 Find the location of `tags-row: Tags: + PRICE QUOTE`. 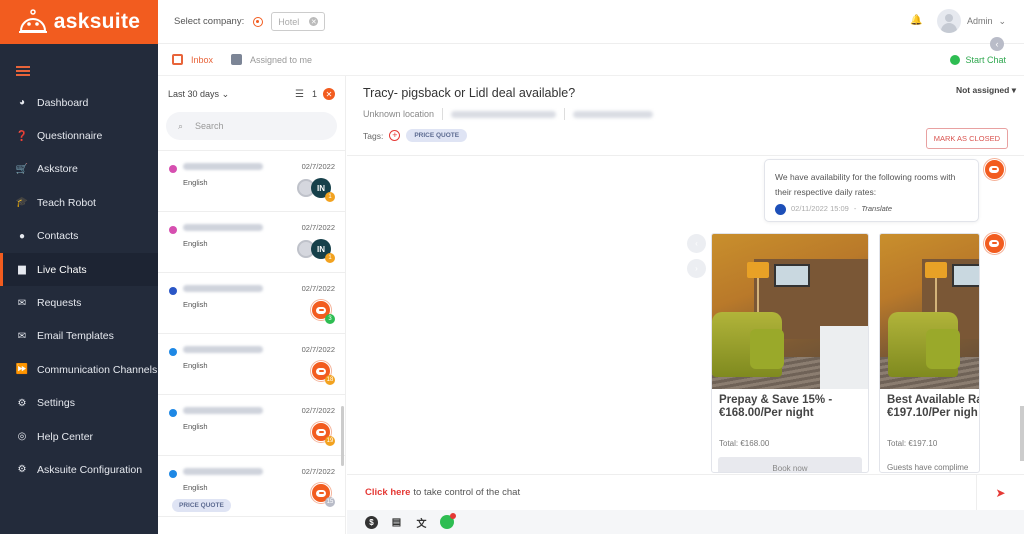

tags-row: Tags: + PRICE QUOTE is located at coordinates (685, 135).